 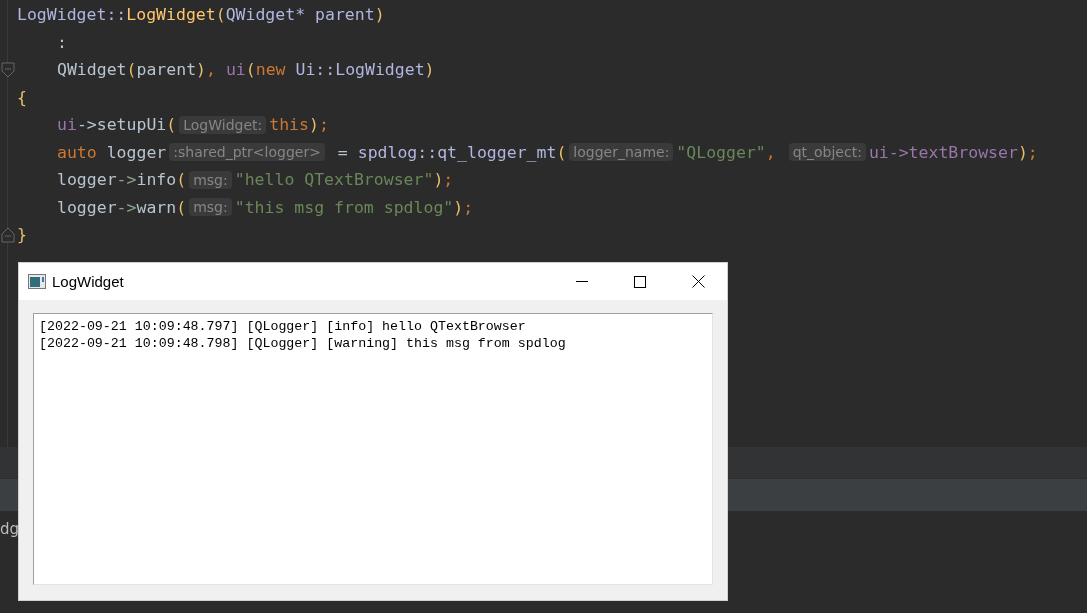 I want to click on code-token: "QLogger", so click(x=721, y=152).